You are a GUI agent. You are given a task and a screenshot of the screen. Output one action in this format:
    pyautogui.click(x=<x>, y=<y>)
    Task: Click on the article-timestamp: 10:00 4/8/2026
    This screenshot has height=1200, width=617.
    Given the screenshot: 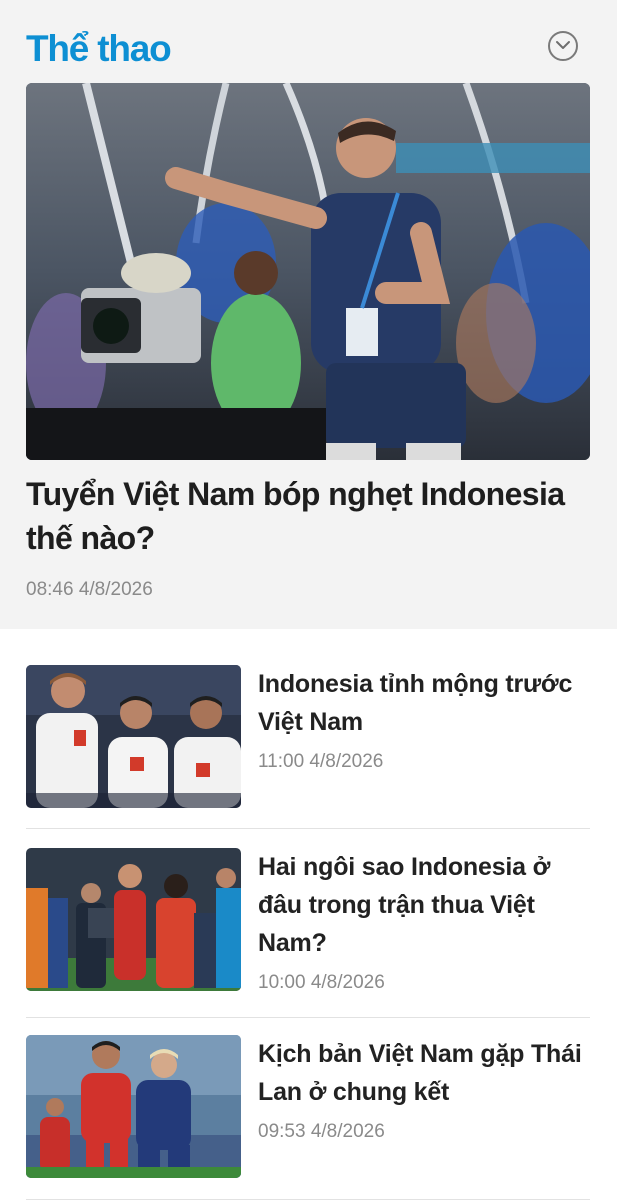 What is the action you would take?
    pyautogui.click(x=321, y=982)
    